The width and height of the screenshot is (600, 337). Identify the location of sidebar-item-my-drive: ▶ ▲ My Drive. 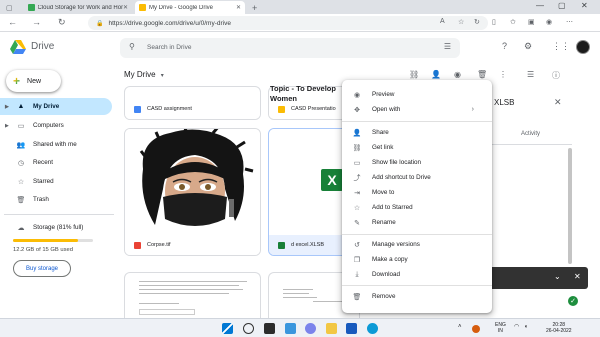
(56, 106).